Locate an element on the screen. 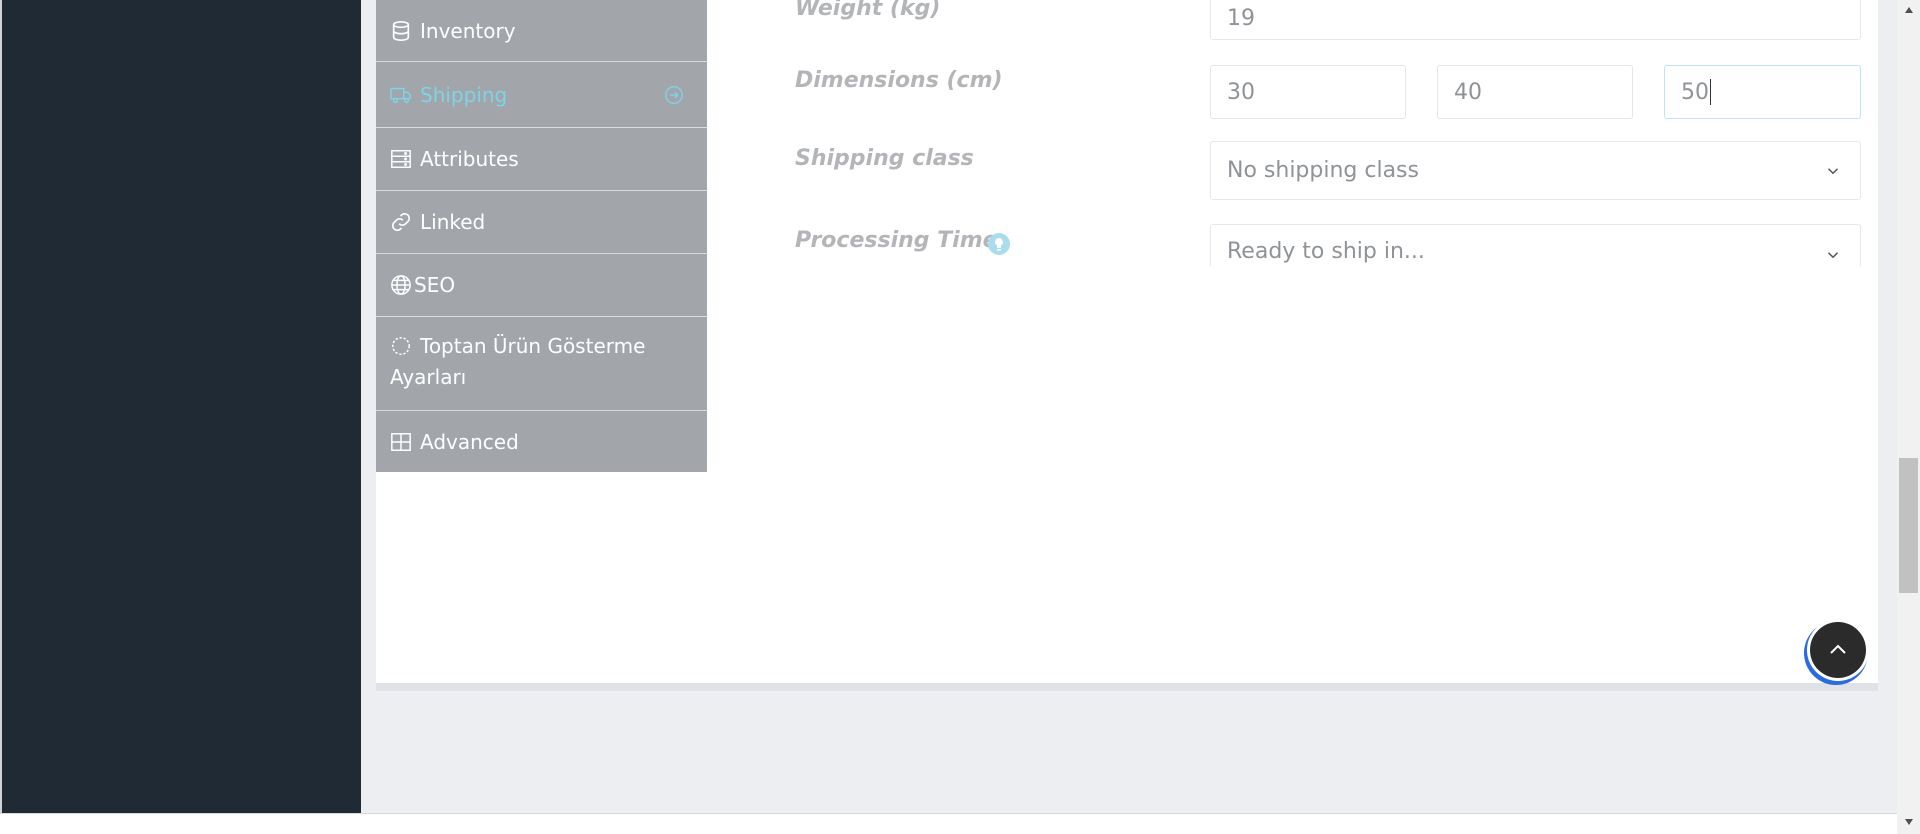 Image resolution: width=1920 pixels, height=834 pixels. tab-attributes: Attributes is located at coordinates (541, 159).